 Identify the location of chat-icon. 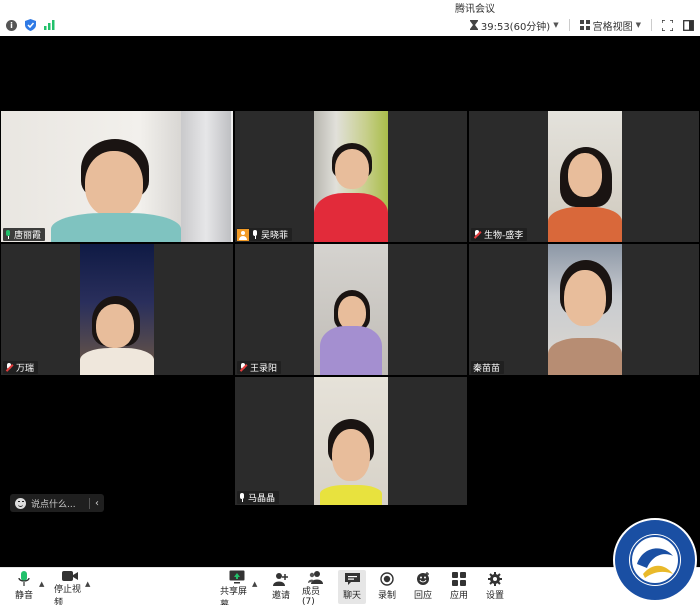
(352, 579).